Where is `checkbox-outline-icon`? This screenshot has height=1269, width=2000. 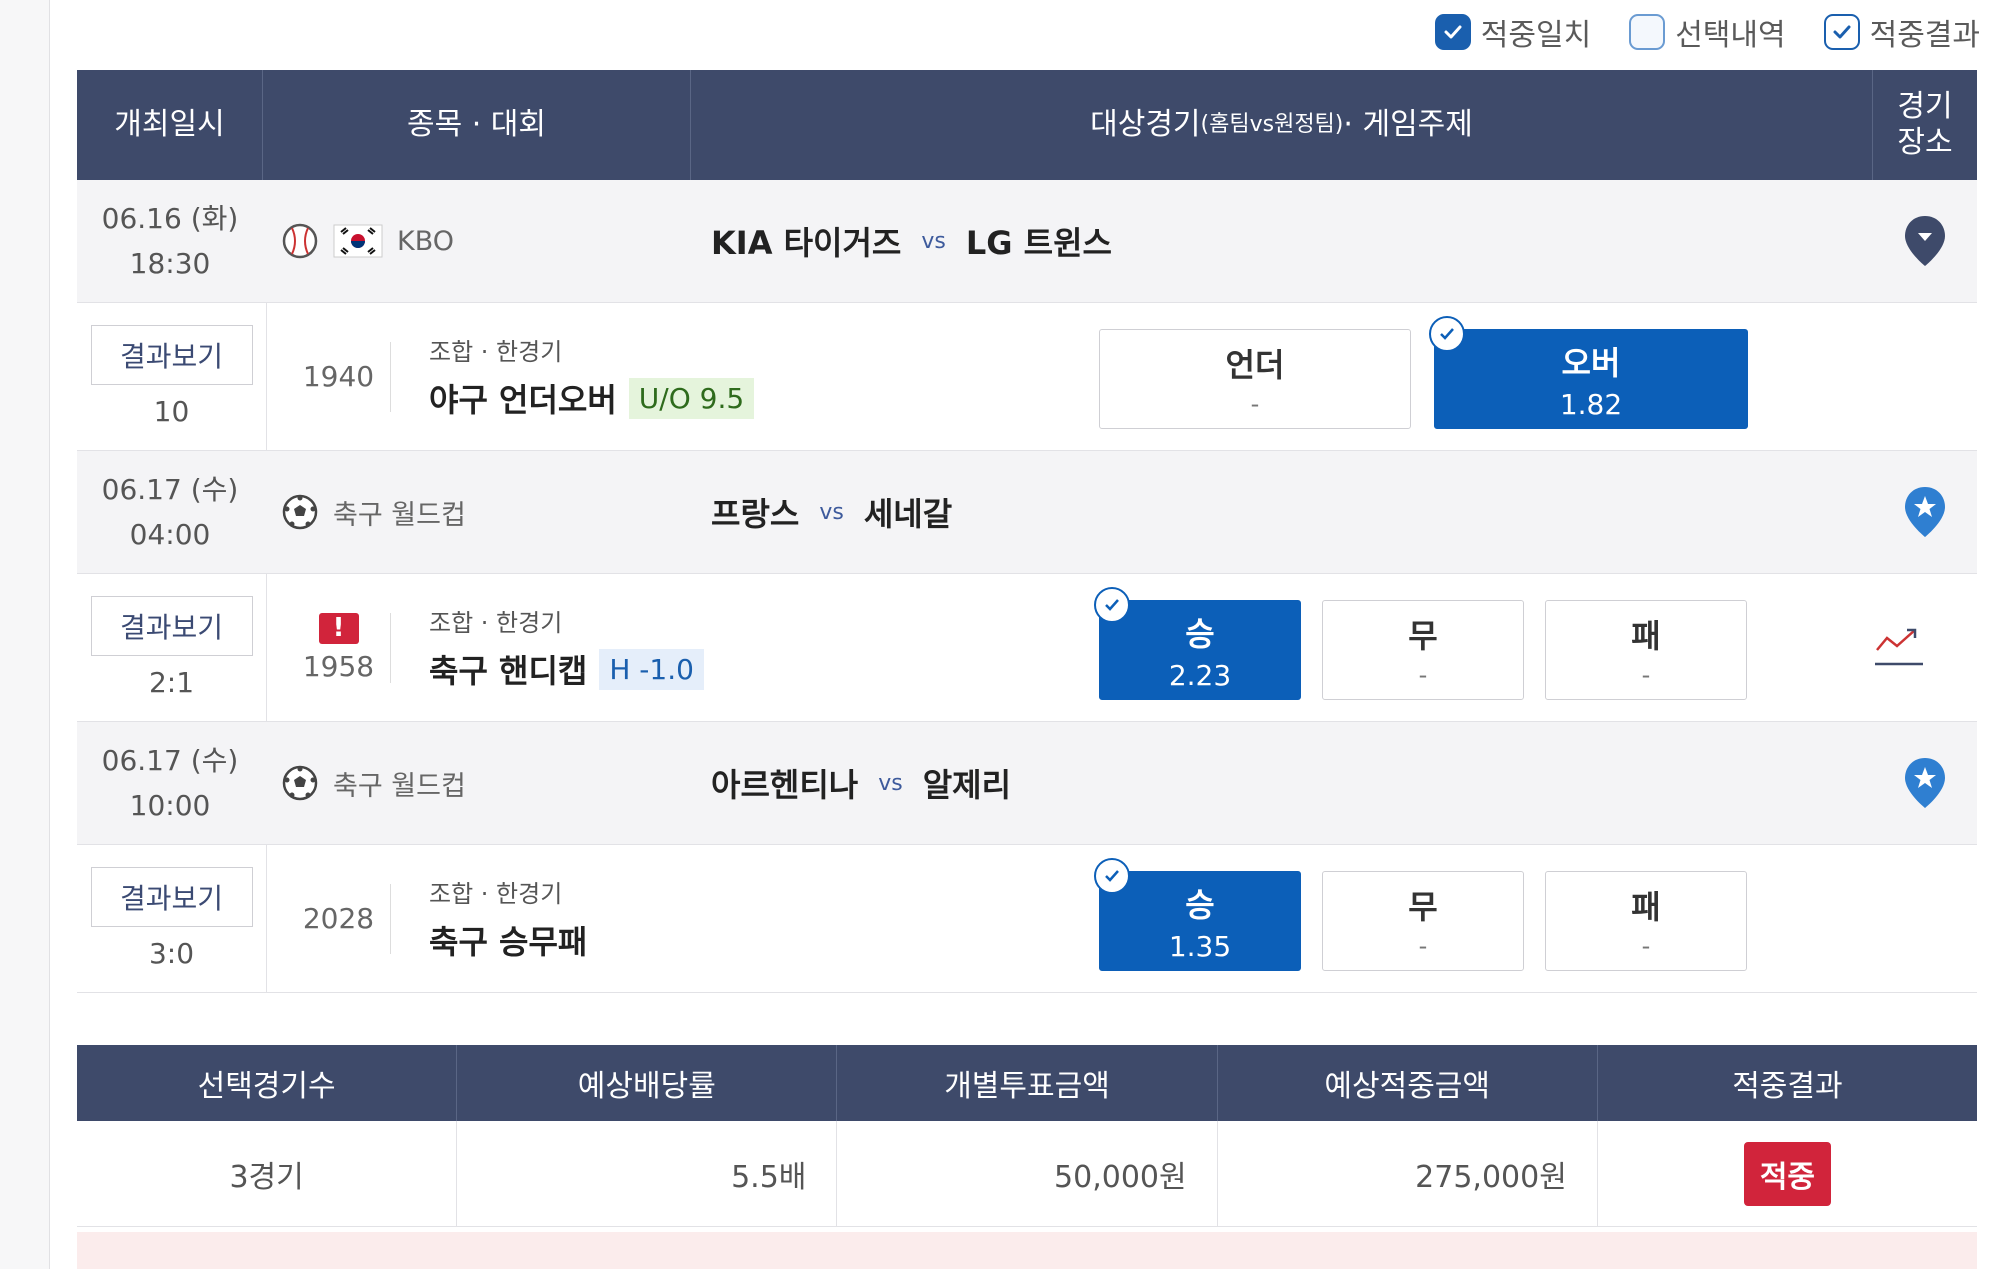 checkbox-outline-icon is located at coordinates (1841, 32).